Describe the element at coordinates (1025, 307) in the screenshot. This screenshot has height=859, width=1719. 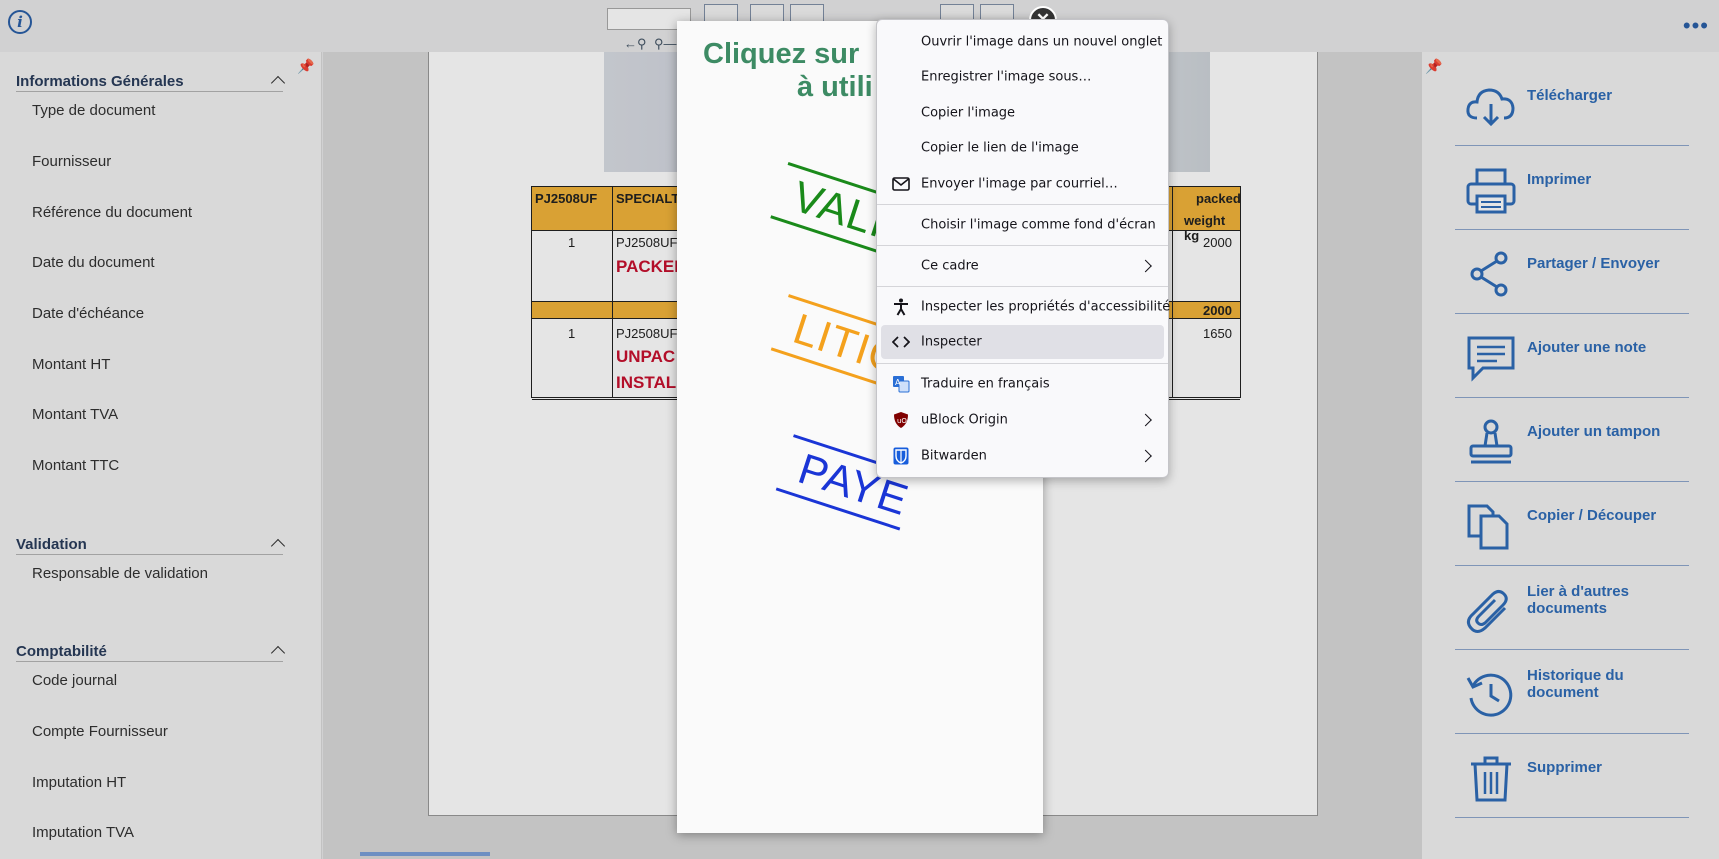
I see `menu-item-inspect-accessibility: Inspecter les propriétés d'accessibilité` at that location.